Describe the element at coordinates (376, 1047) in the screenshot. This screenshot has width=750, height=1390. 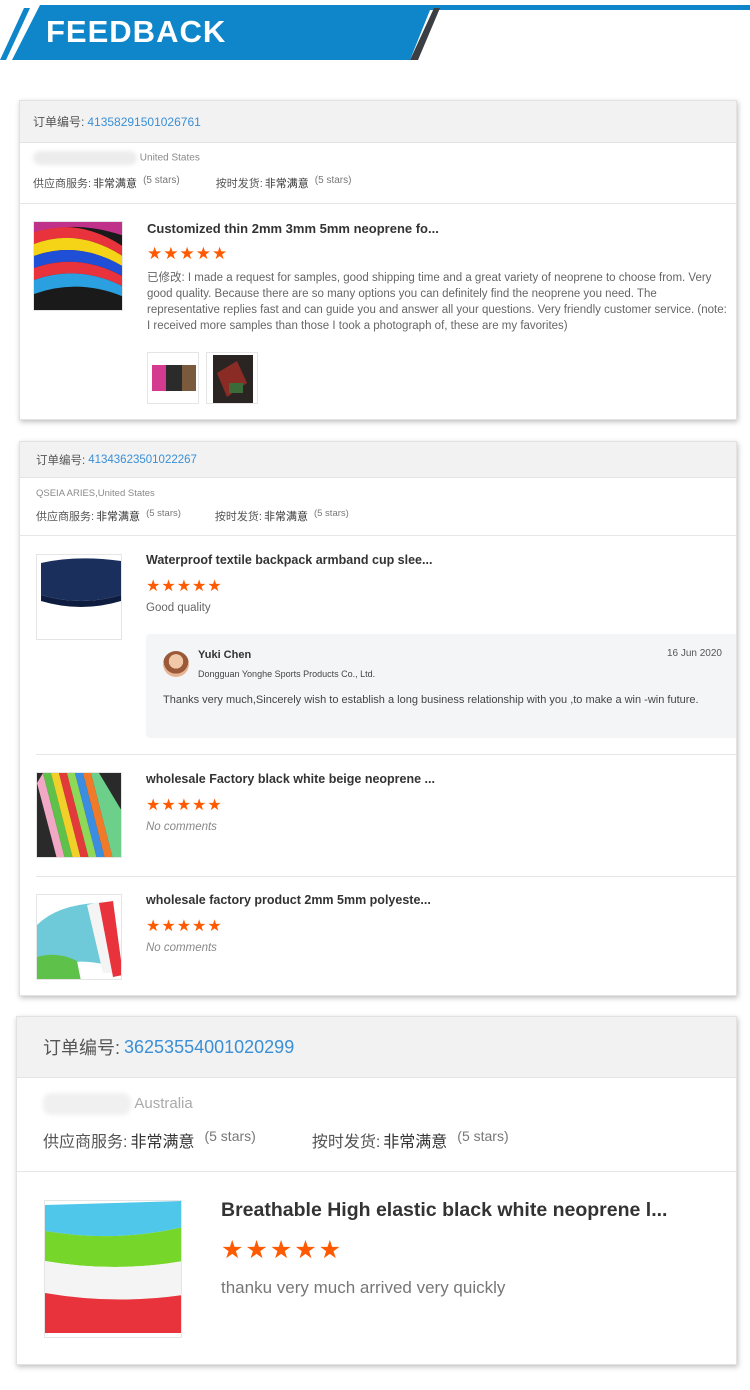
I see `order-header: 订单编号: 36253554001020299` at that location.